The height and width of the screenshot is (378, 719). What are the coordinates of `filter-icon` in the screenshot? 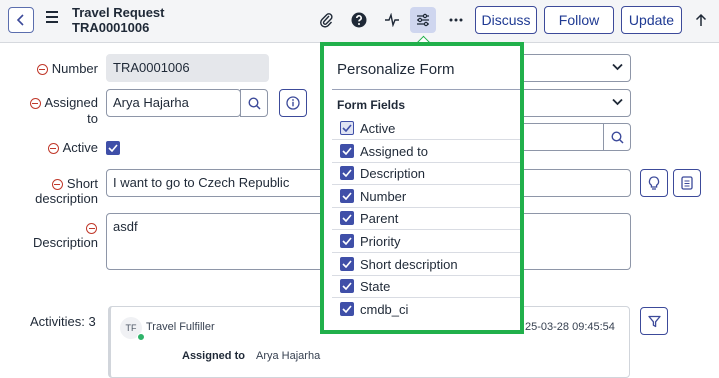 It's located at (654, 321).